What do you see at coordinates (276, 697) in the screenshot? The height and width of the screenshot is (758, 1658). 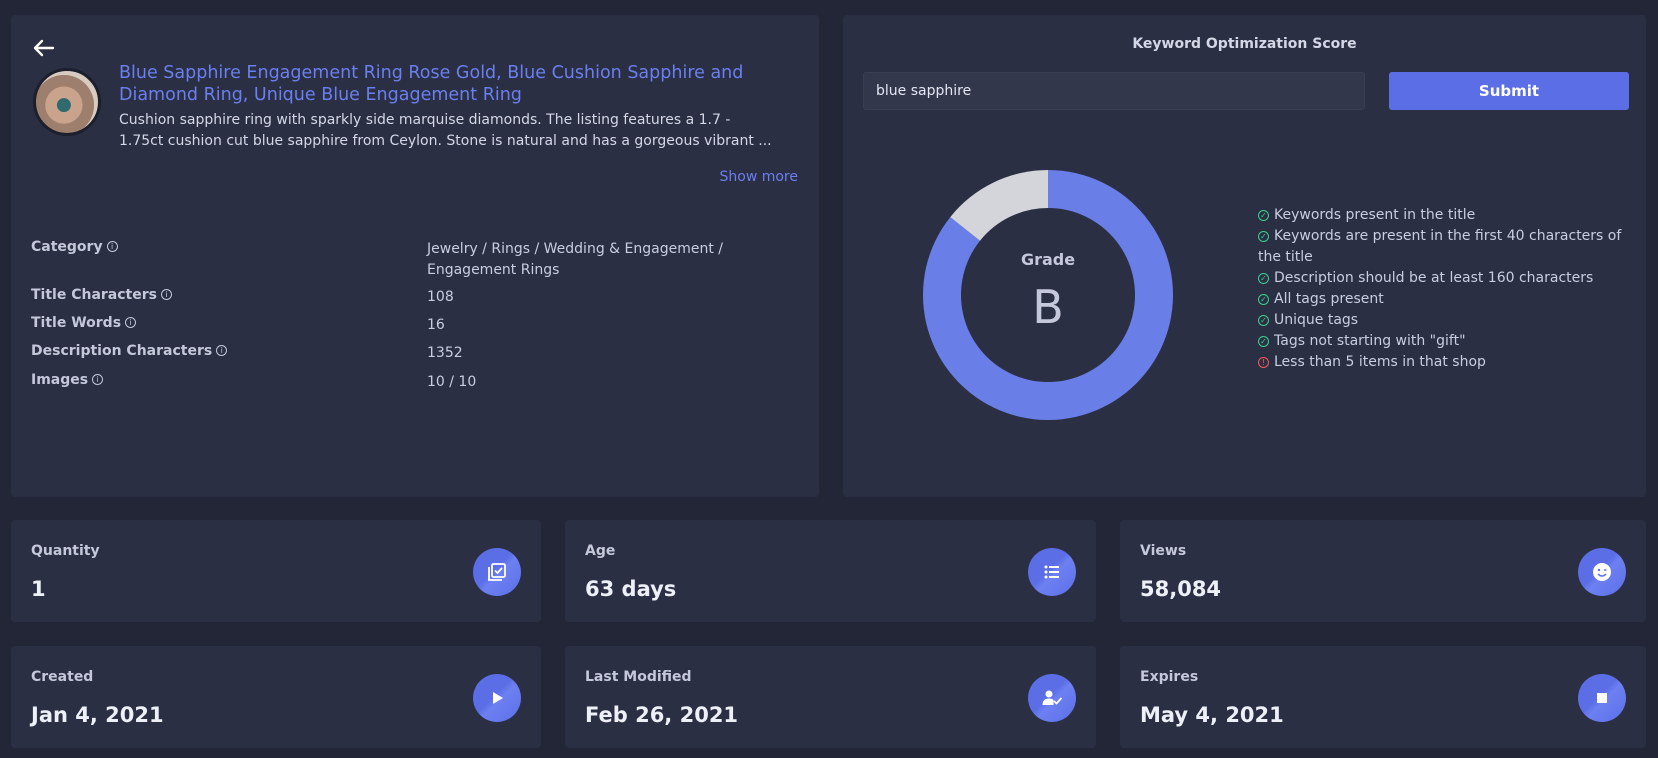 I see `created-card: Created Jan 4, 2021` at bounding box center [276, 697].